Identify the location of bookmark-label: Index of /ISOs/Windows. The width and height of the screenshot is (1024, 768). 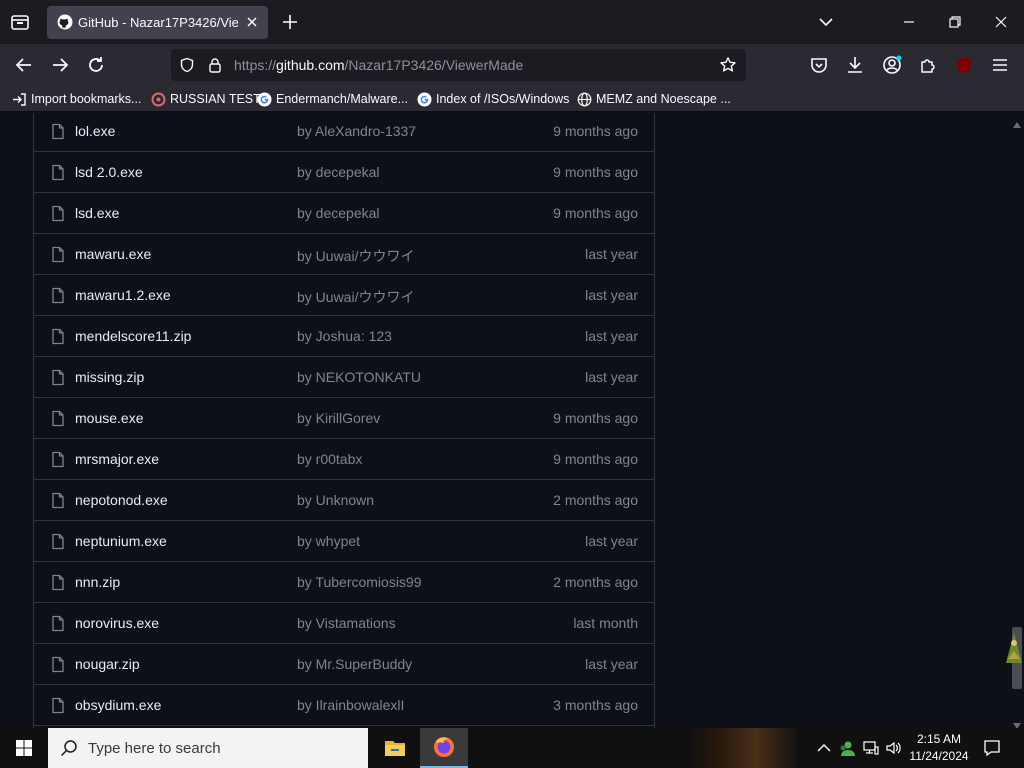
(503, 99).